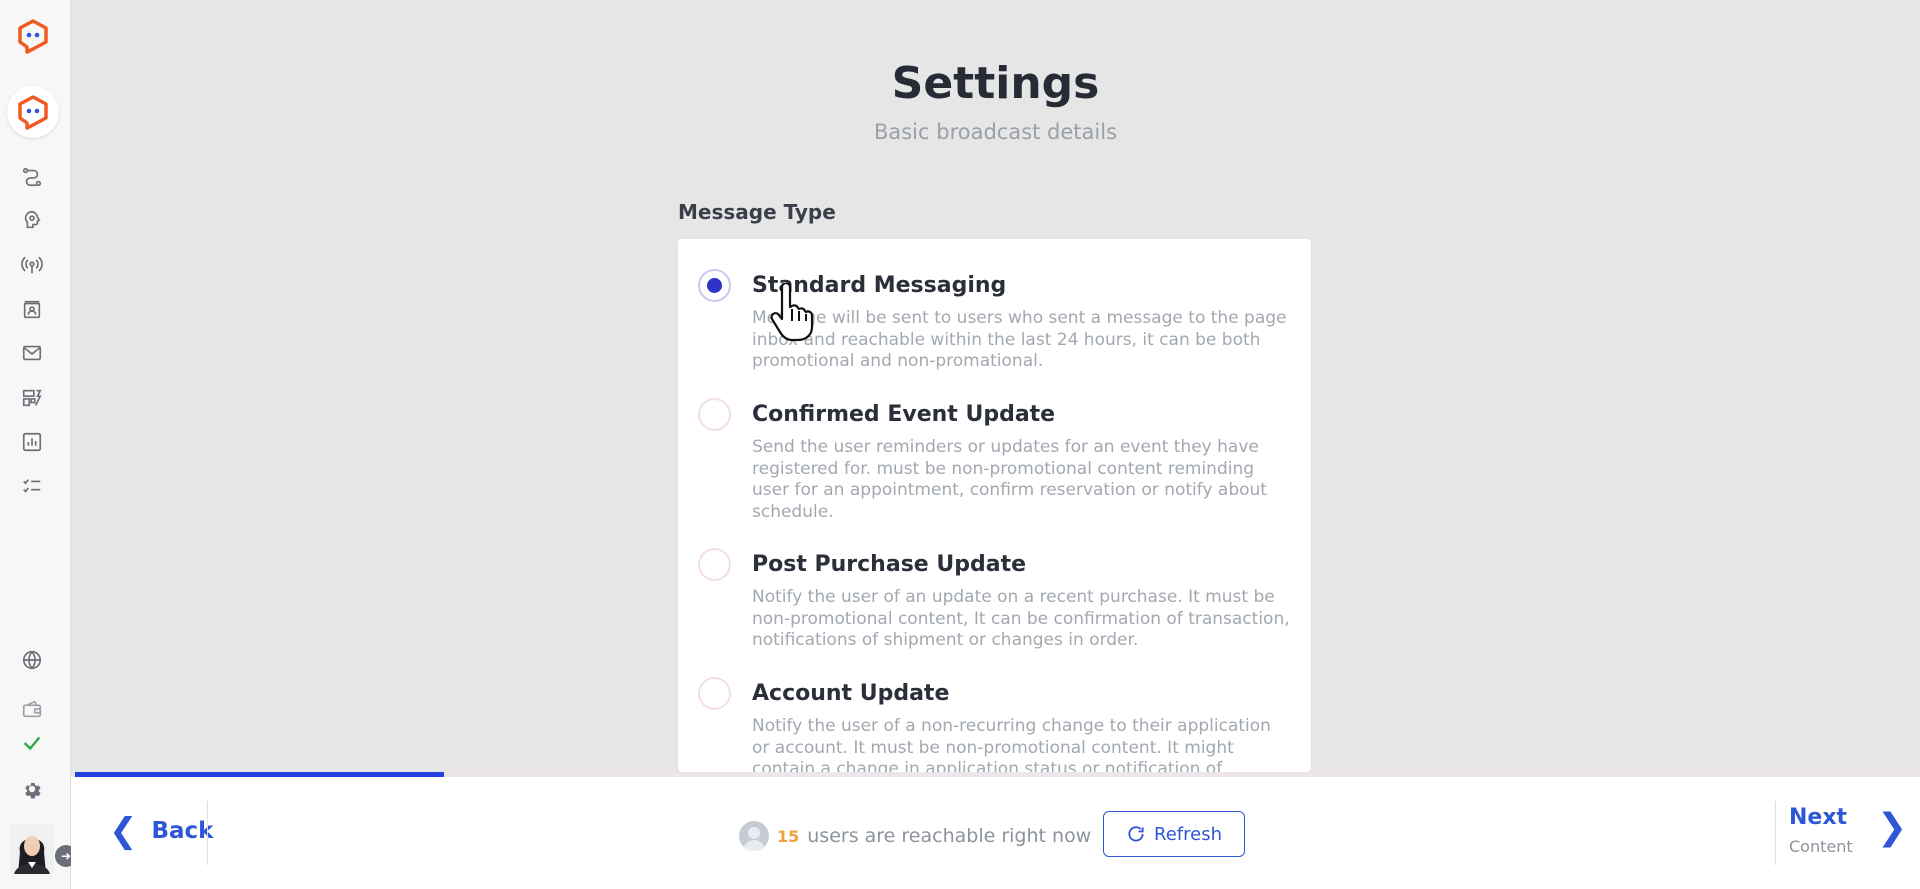 This screenshot has width=1920, height=889. I want to click on chevron-left-icon: ❮, so click(123, 831).